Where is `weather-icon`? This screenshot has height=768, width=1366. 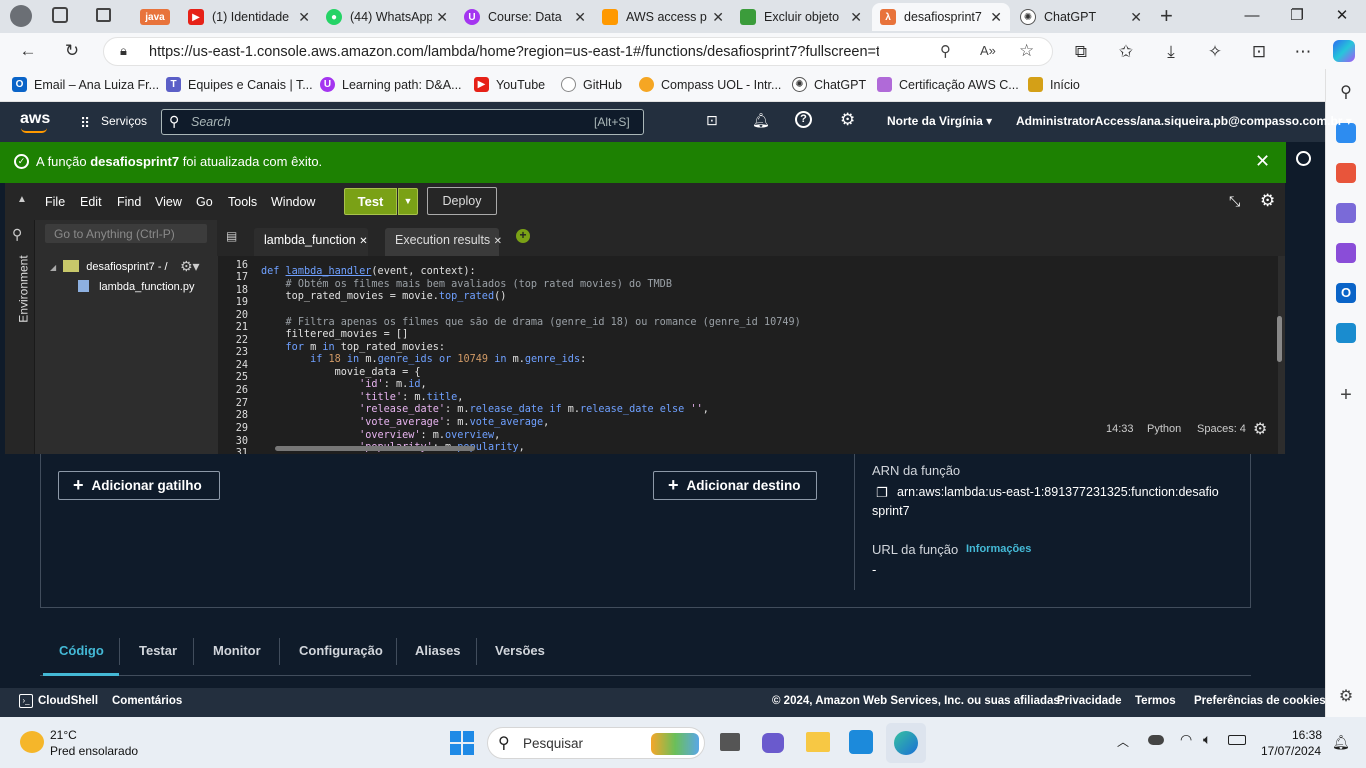 weather-icon is located at coordinates (32, 742).